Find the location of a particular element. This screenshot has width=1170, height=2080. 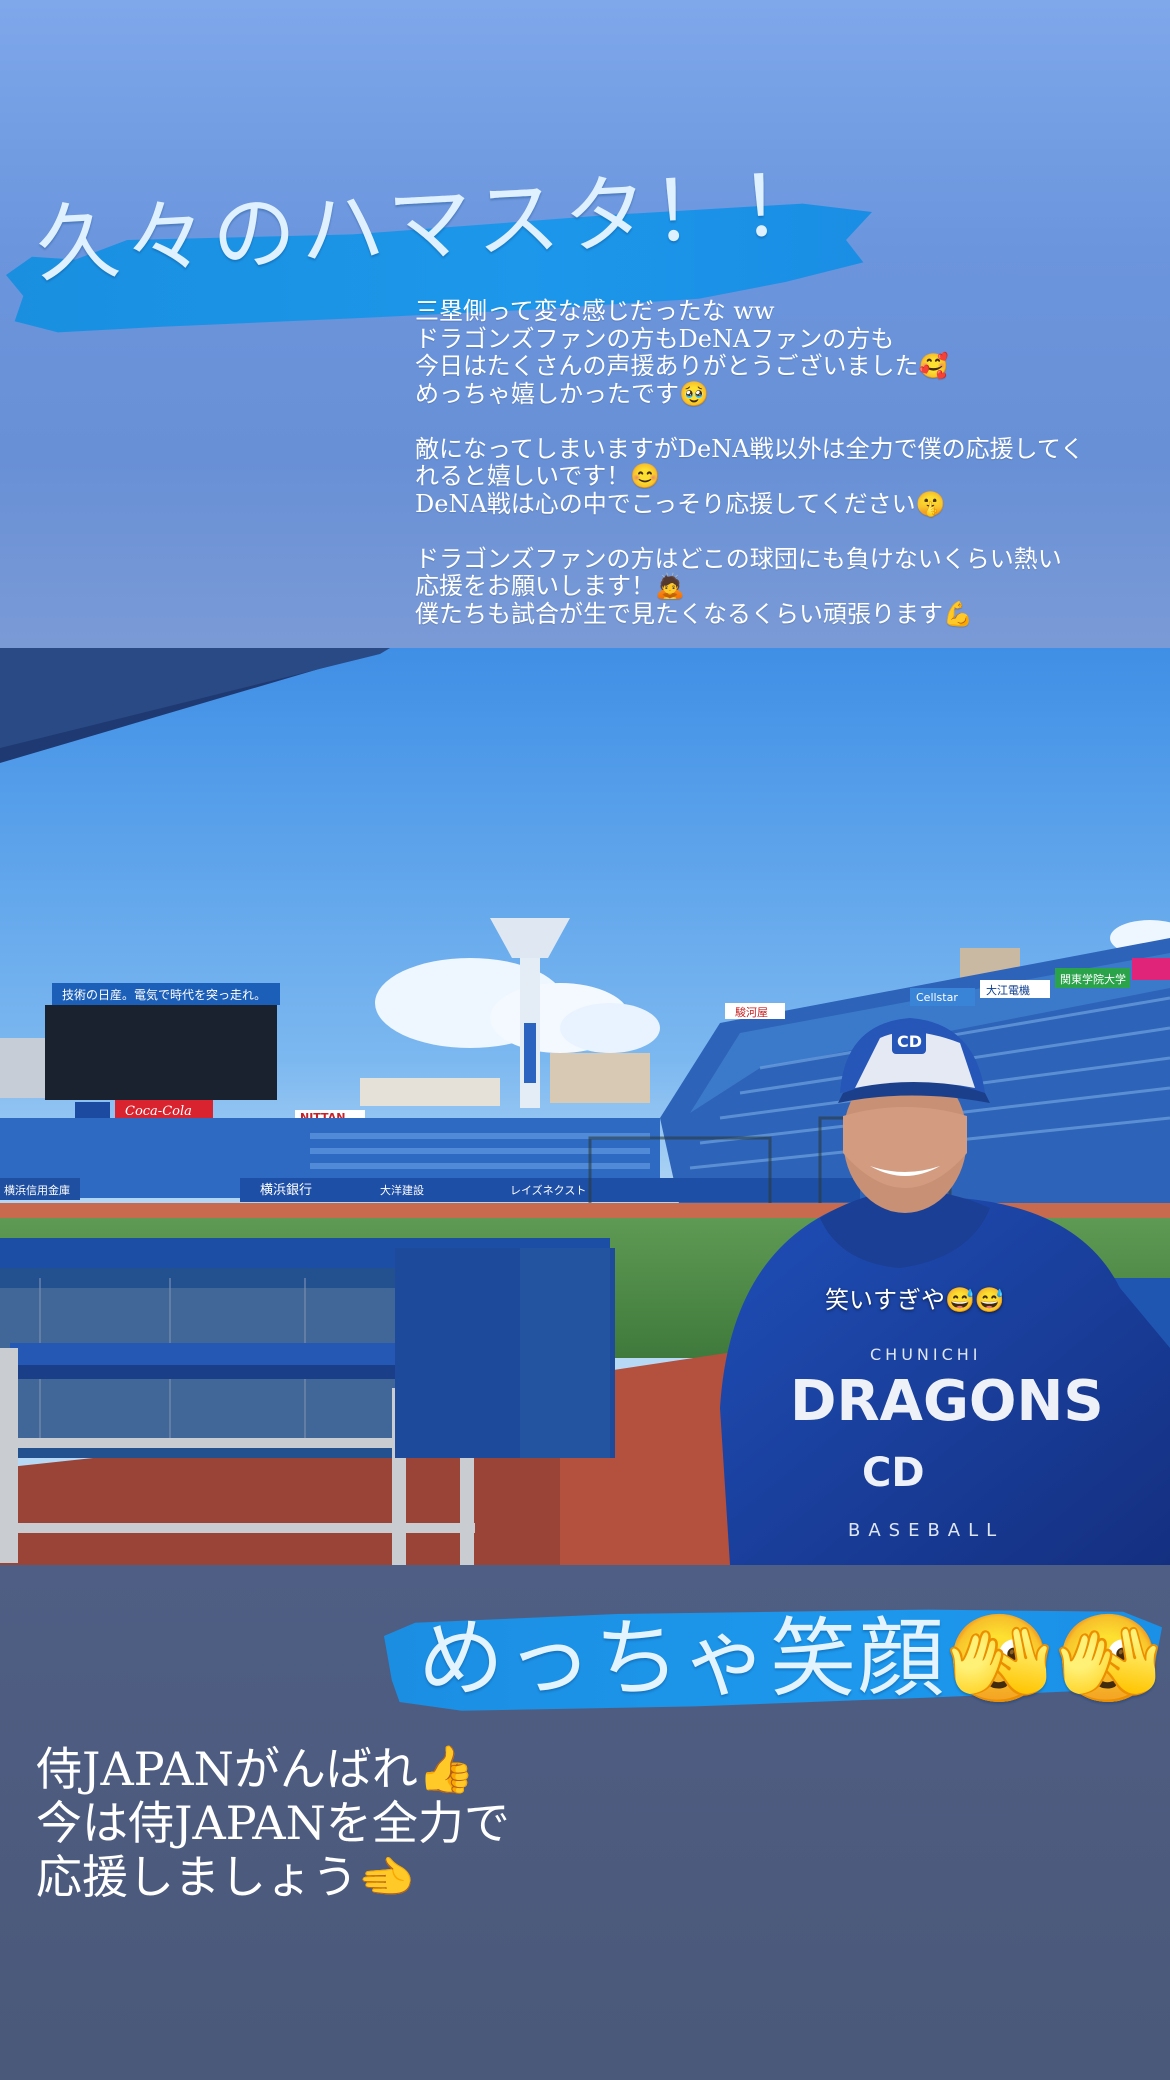

svg-text: 横浜信用金庫 is located at coordinates (37, 1190).